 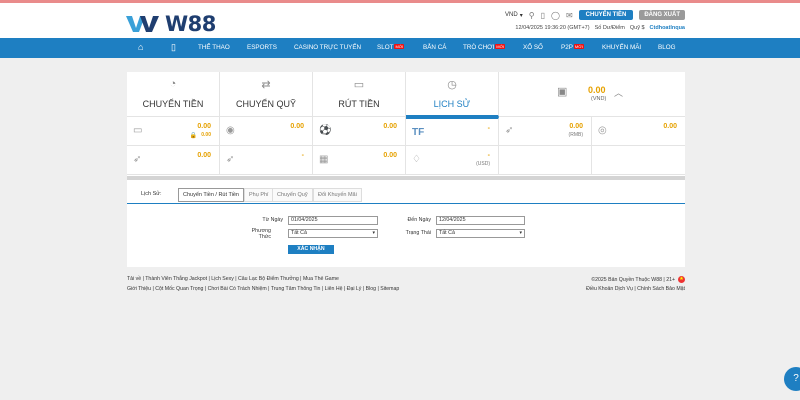 What do you see at coordinates (214, 47) in the screenshot?
I see `nav-sports: THỂ THAO` at bounding box center [214, 47].